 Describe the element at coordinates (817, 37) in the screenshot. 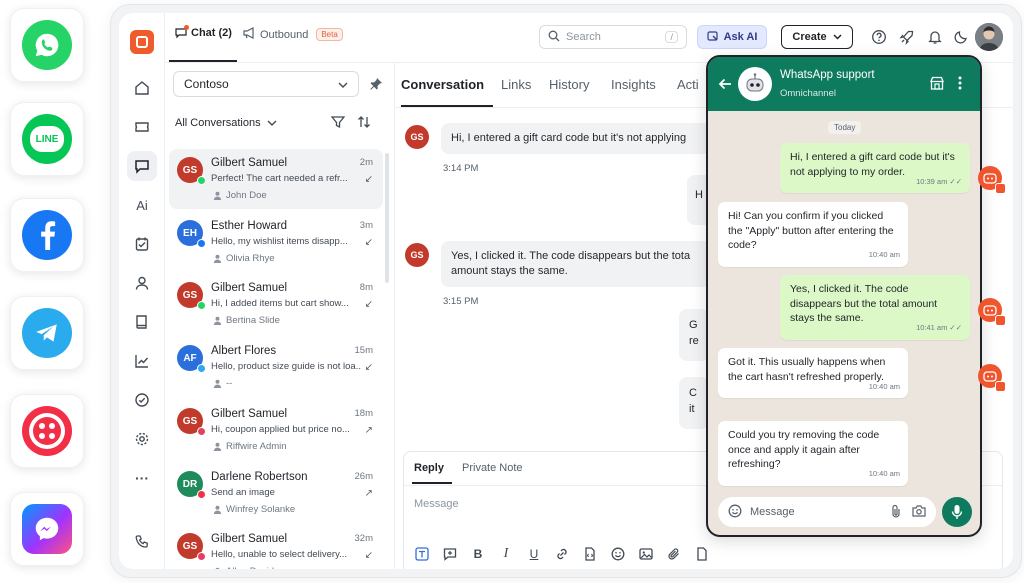

I see `create-button: Create` at that location.